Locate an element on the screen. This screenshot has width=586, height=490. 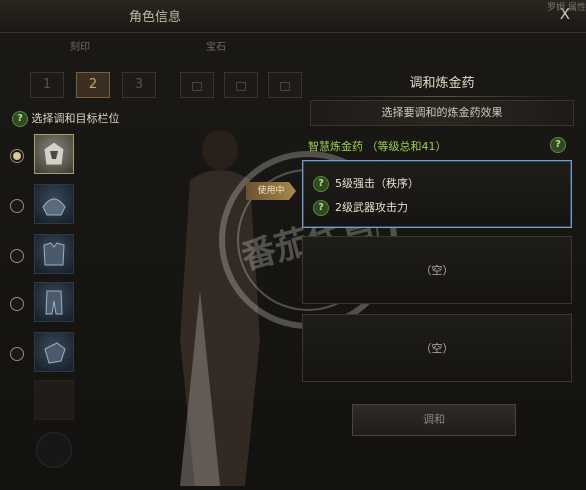
in-use-tag: 使用中 is located at coordinates (271, 191).